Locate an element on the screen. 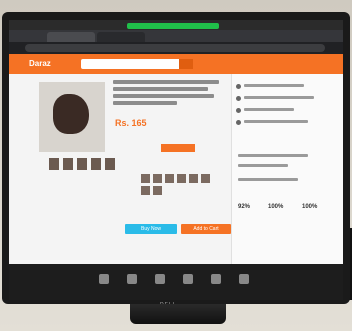  search-icon is located at coordinates (186, 64).